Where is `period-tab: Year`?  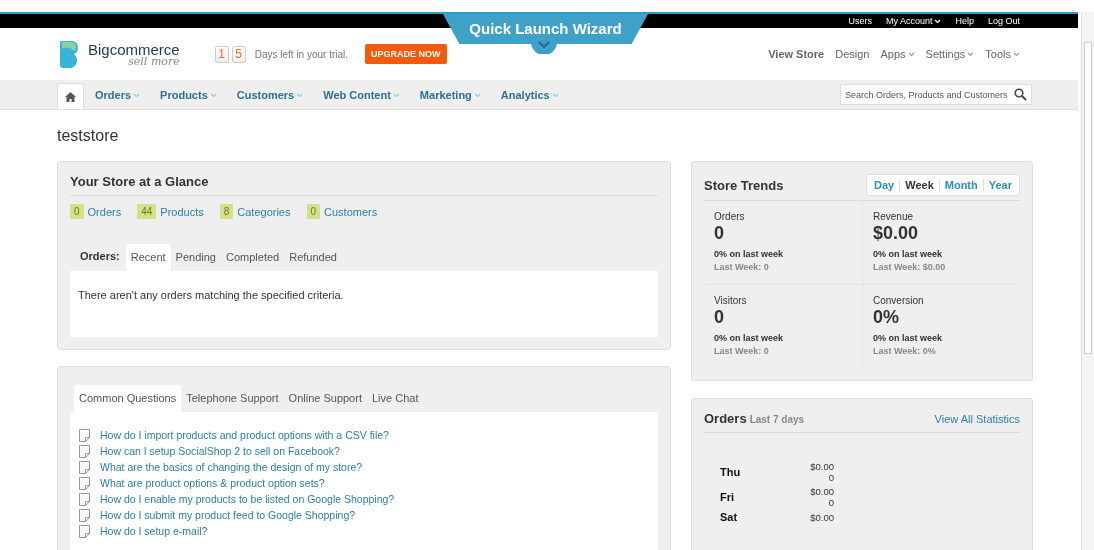 period-tab: Year is located at coordinates (999, 185).